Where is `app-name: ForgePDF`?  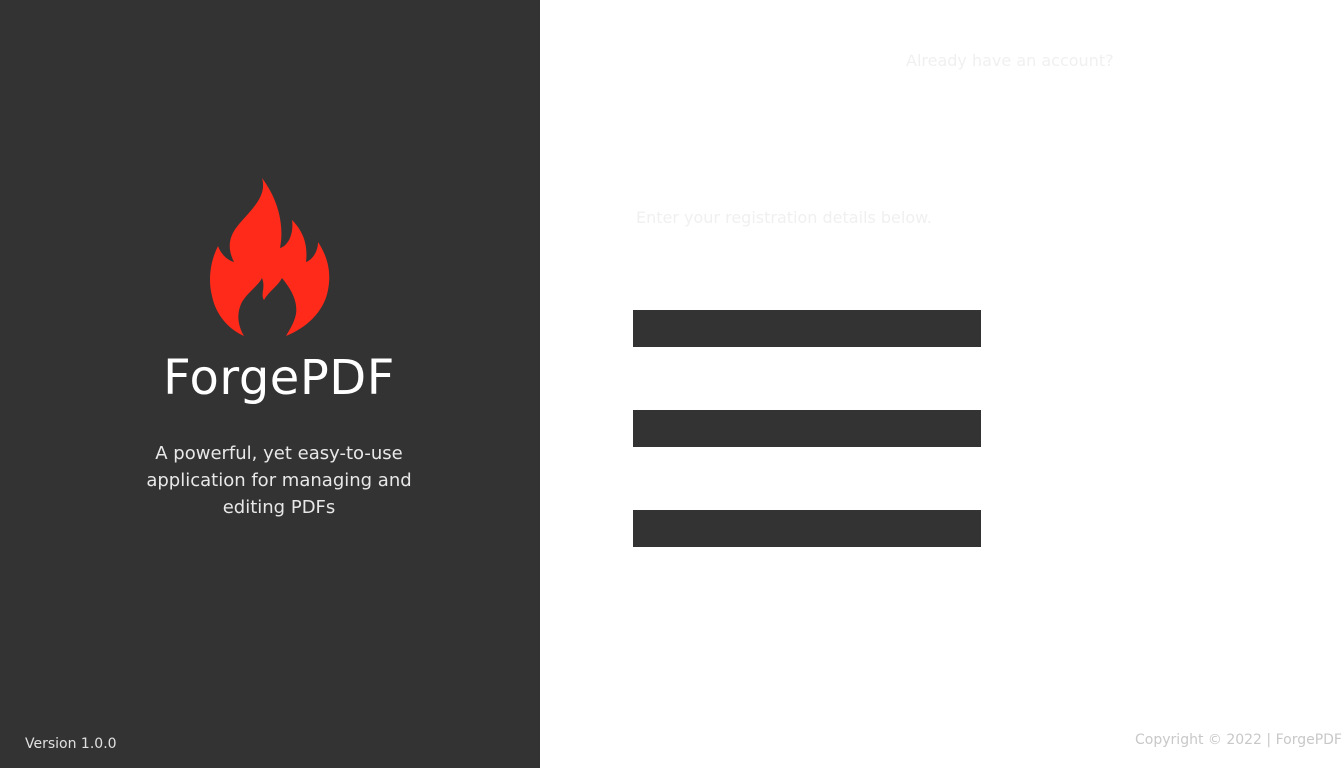
app-name: ForgePDF is located at coordinates (279, 378).